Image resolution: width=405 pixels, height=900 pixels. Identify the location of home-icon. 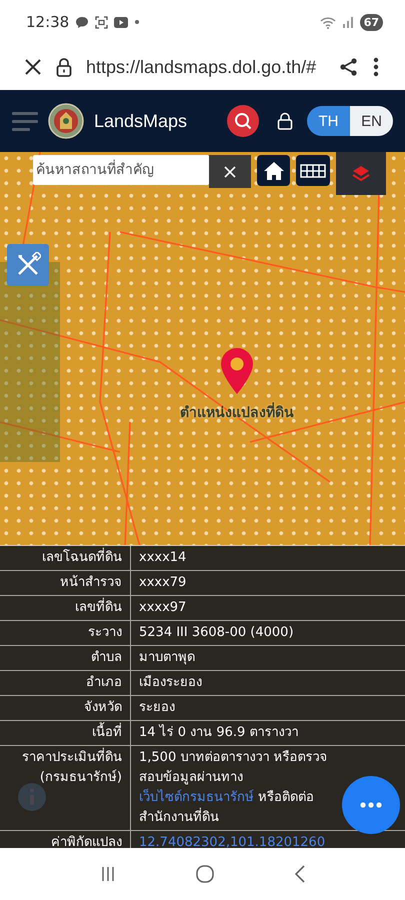
(204, 874).